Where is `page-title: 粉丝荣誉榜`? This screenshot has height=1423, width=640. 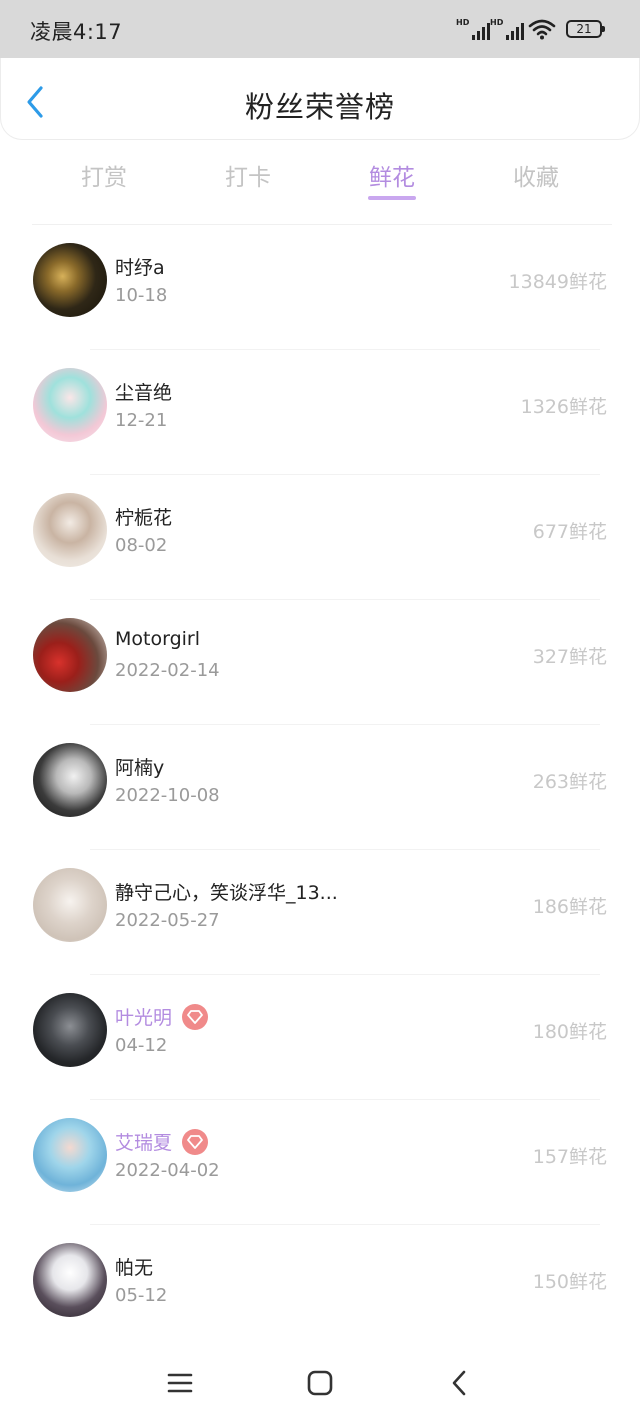 page-title: 粉丝荣誉榜 is located at coordinates (319, 107).